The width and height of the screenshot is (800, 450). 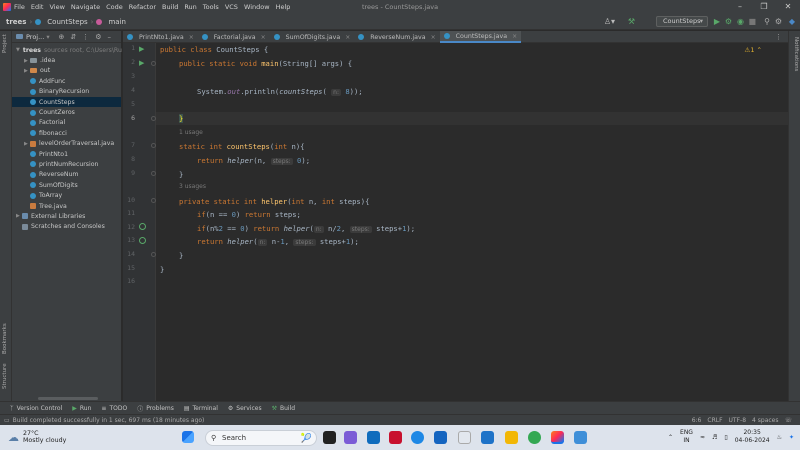 I want to click on file-encoding: UTF-8, so click(x=738, y=420).